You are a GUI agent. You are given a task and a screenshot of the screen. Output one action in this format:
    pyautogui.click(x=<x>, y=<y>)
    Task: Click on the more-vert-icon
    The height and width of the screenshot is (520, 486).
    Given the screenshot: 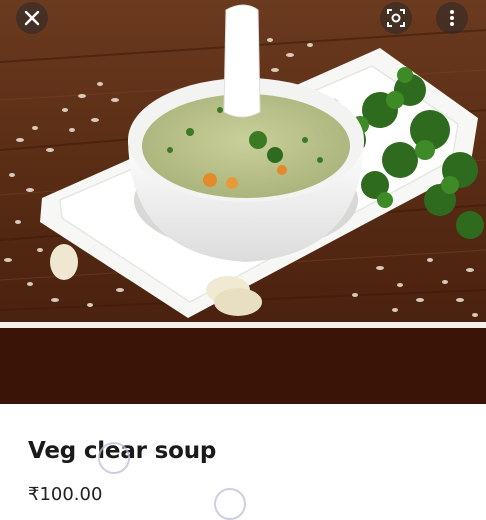 What is the action you would take?
    pyautogui.click(x=452, y=18)
    